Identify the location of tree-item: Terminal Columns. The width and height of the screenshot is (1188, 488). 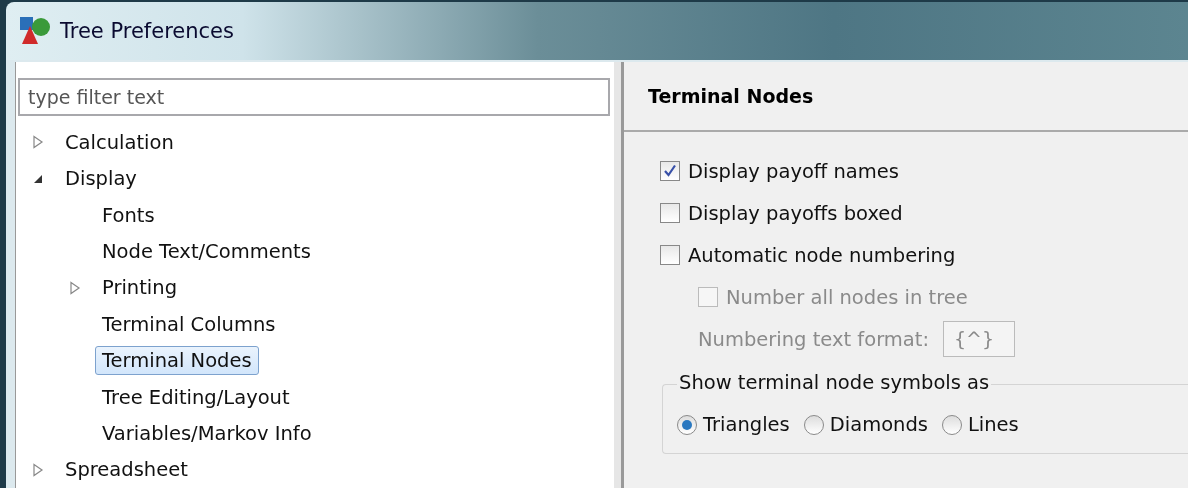
(189, 324).